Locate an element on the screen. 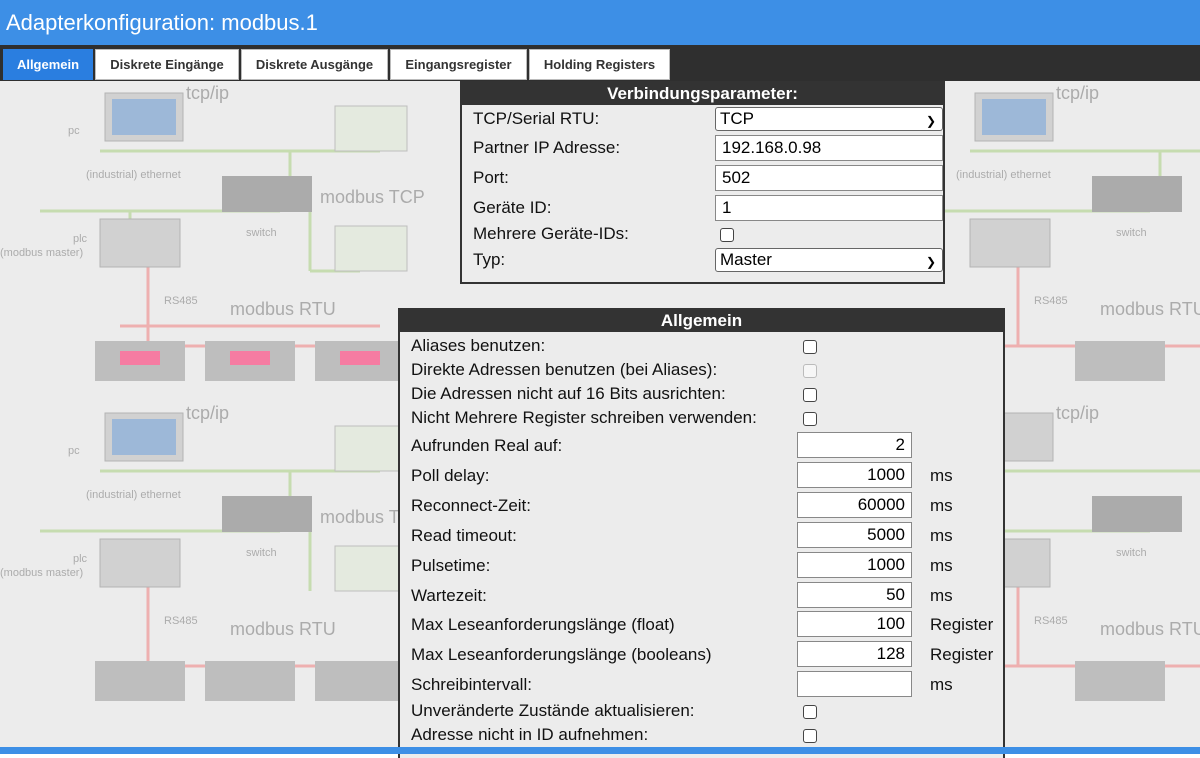 The image size is (1200, 758). page-title: Adapterkonfiguration: modbus.1 is located at coordinates (162, 22).